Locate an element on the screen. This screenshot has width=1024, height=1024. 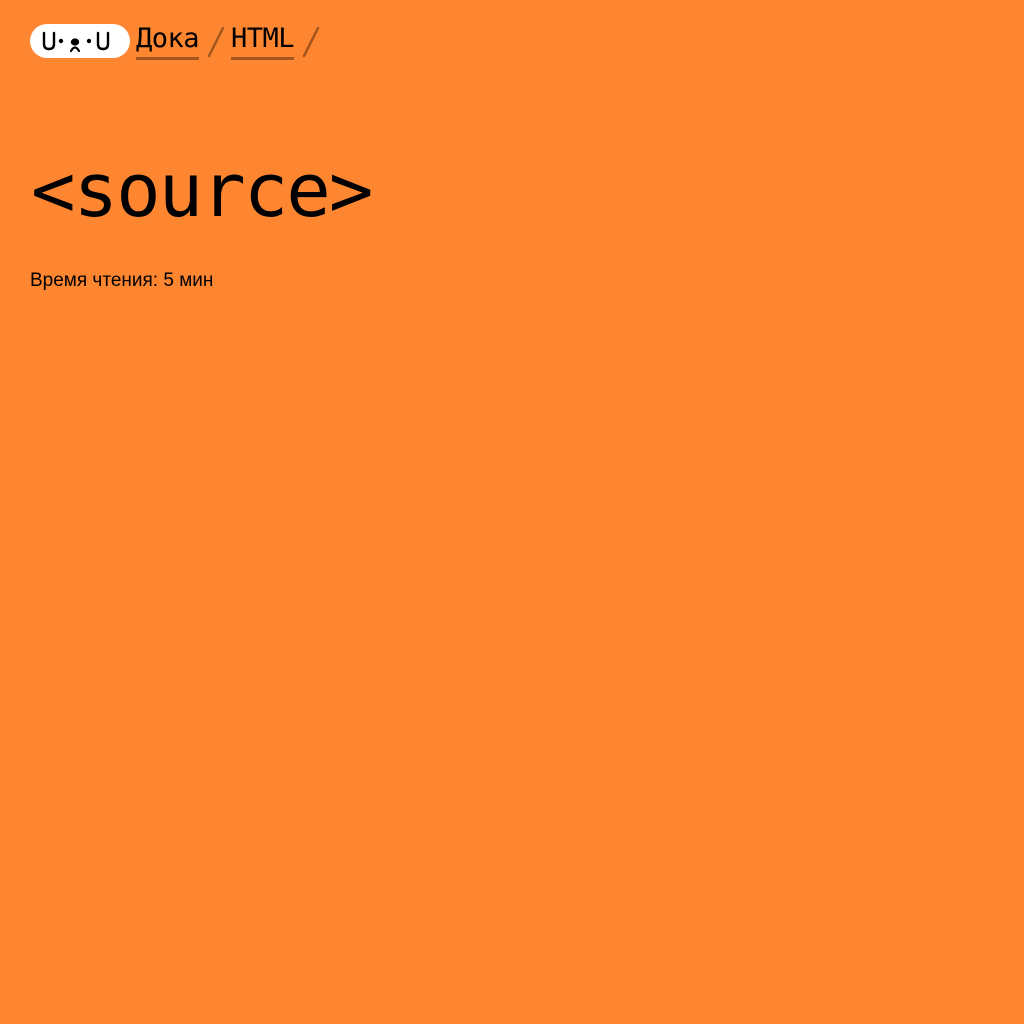
reading-time: Время чтения: 5 мин is located at coordinates (122, 280).